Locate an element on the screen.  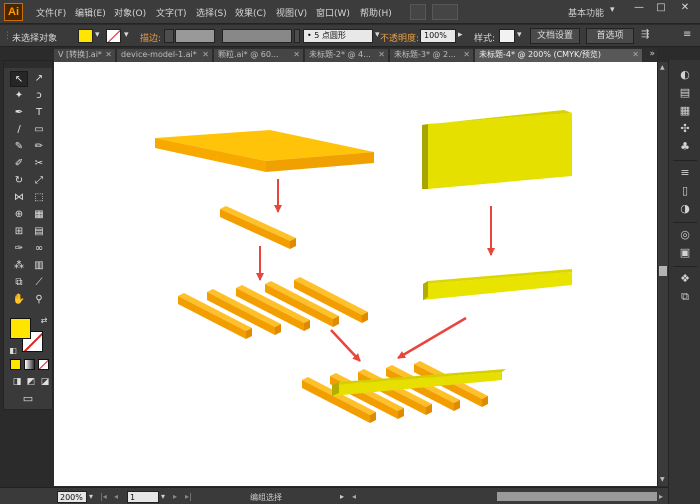
document-setup-button: 文档设置 is located at coordinates (555, 36).